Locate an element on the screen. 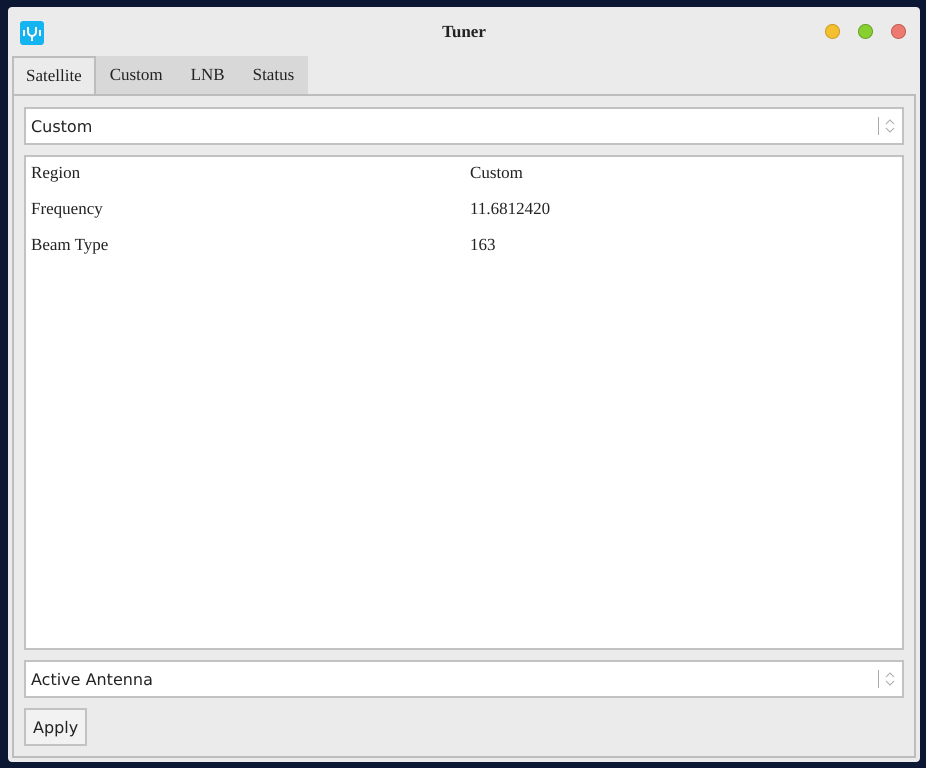  apply-button: Apply is located at coordinates (56, 727).